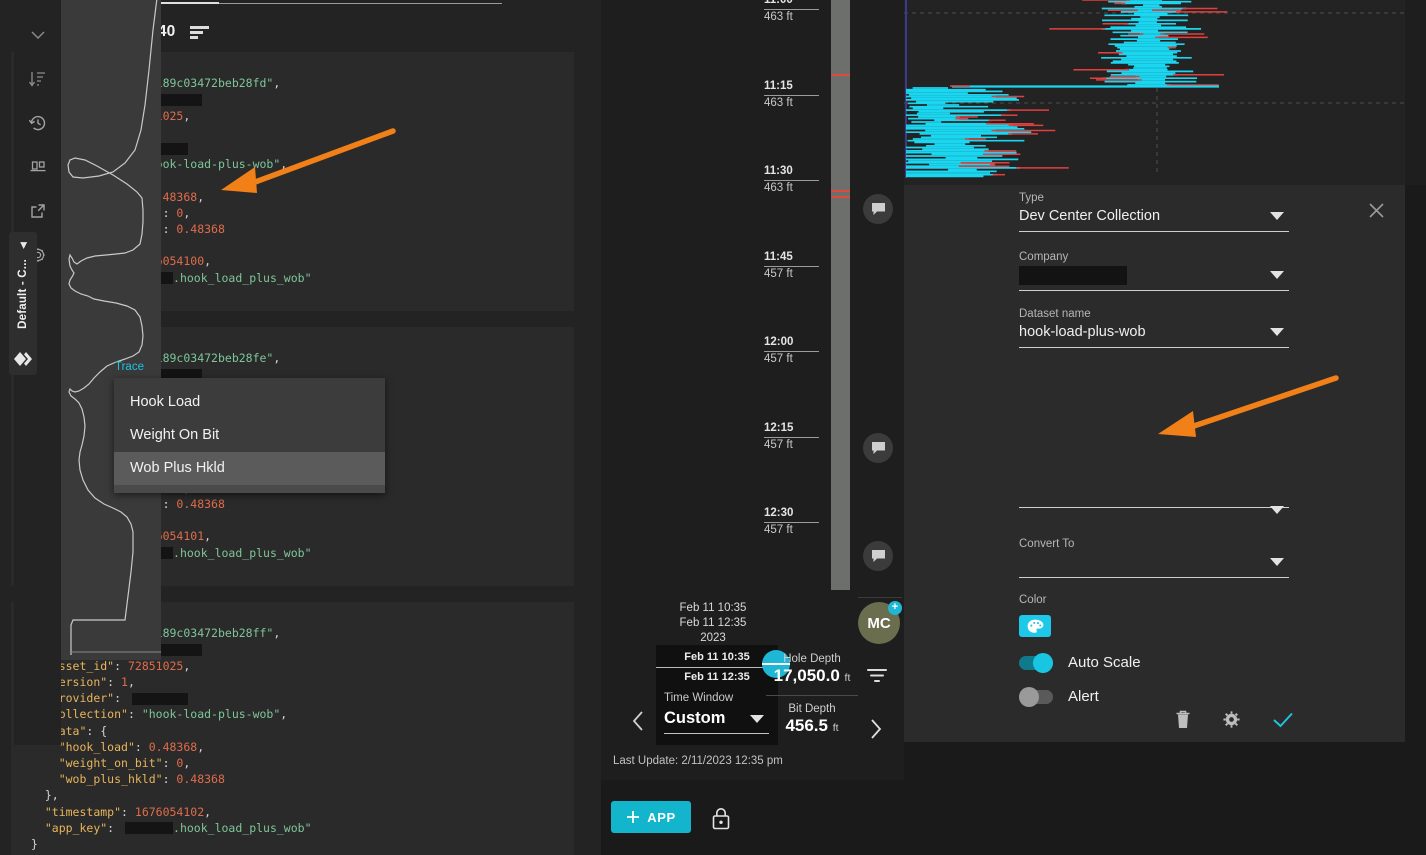 The width and height of the screenshot is (1426, 855). What do you see at coordinates (835, 728) in the screenshot?
I see `bit-depth-unit: ft` at bounding box center [835, 728].